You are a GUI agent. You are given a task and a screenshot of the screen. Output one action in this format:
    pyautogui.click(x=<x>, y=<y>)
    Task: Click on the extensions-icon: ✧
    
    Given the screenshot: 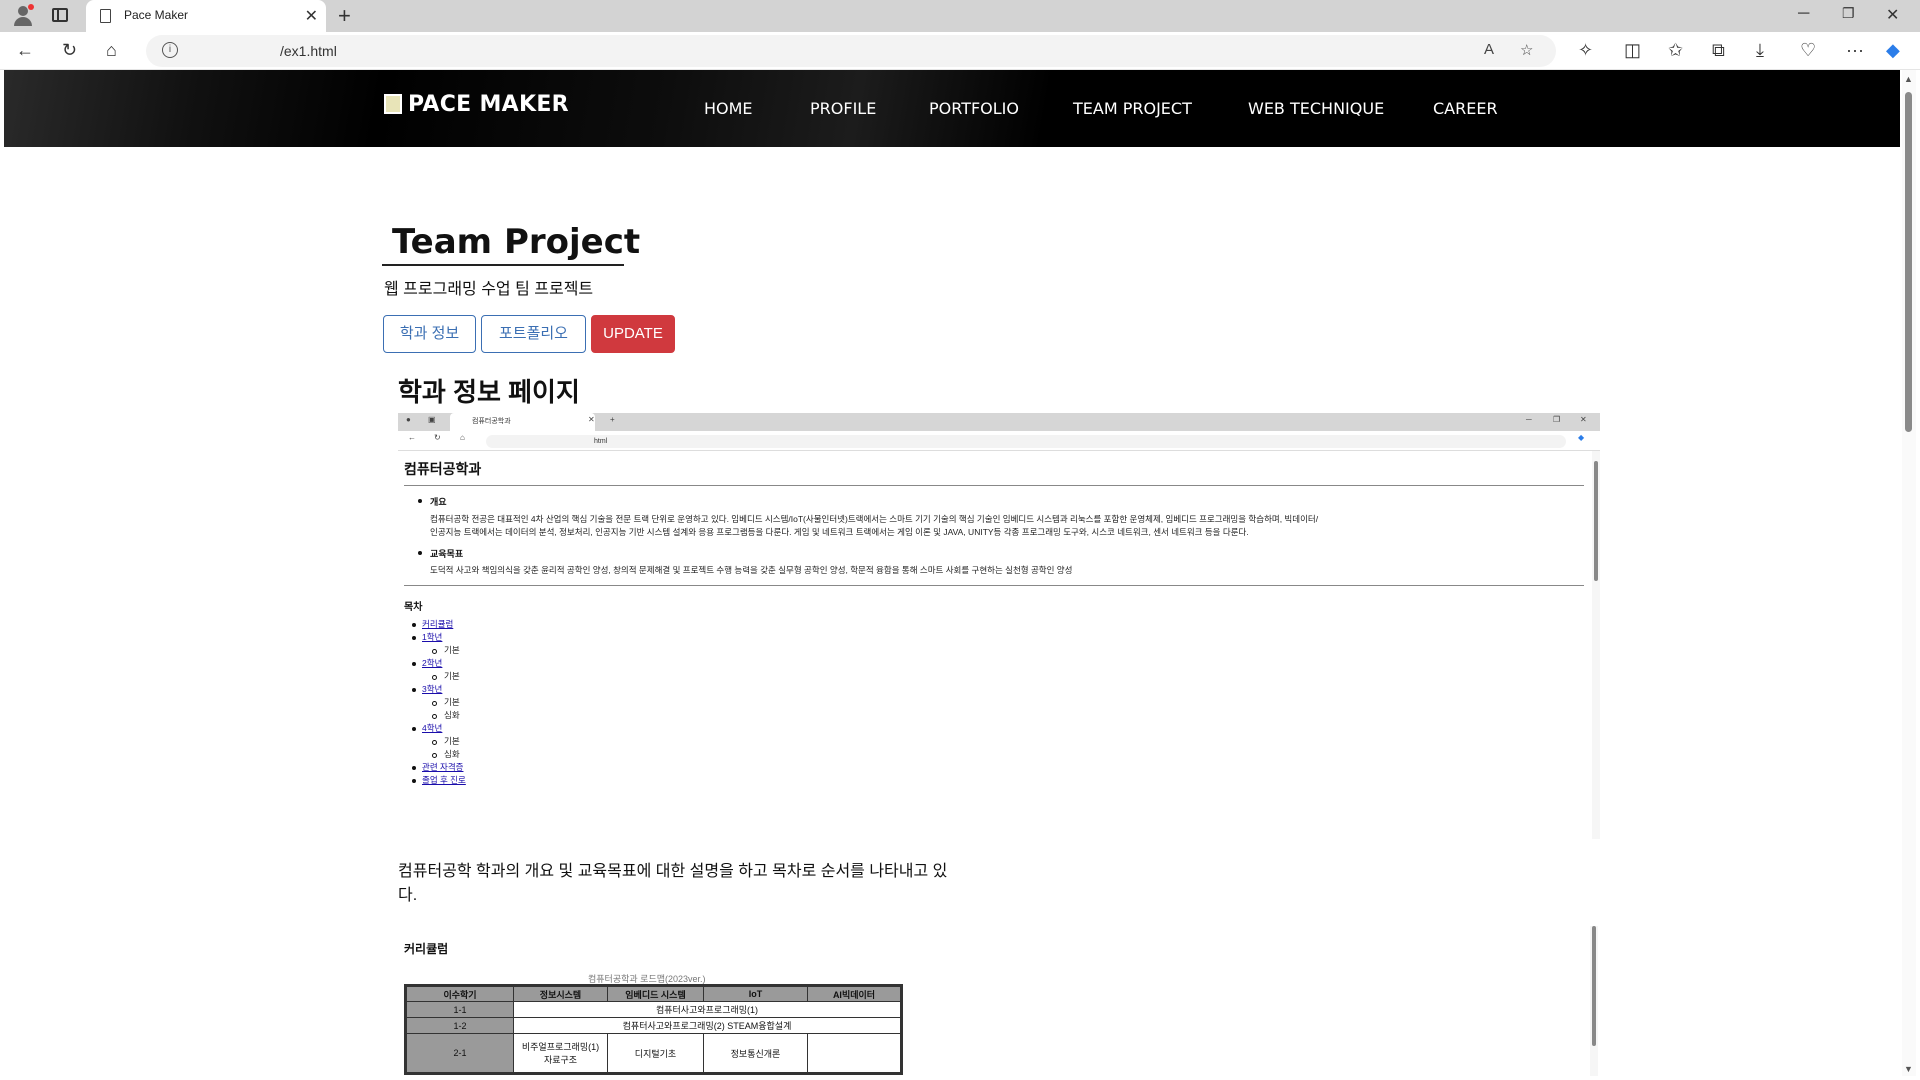 What is the action you would take?
    pyautogui.click(x=1585, y=50)
    